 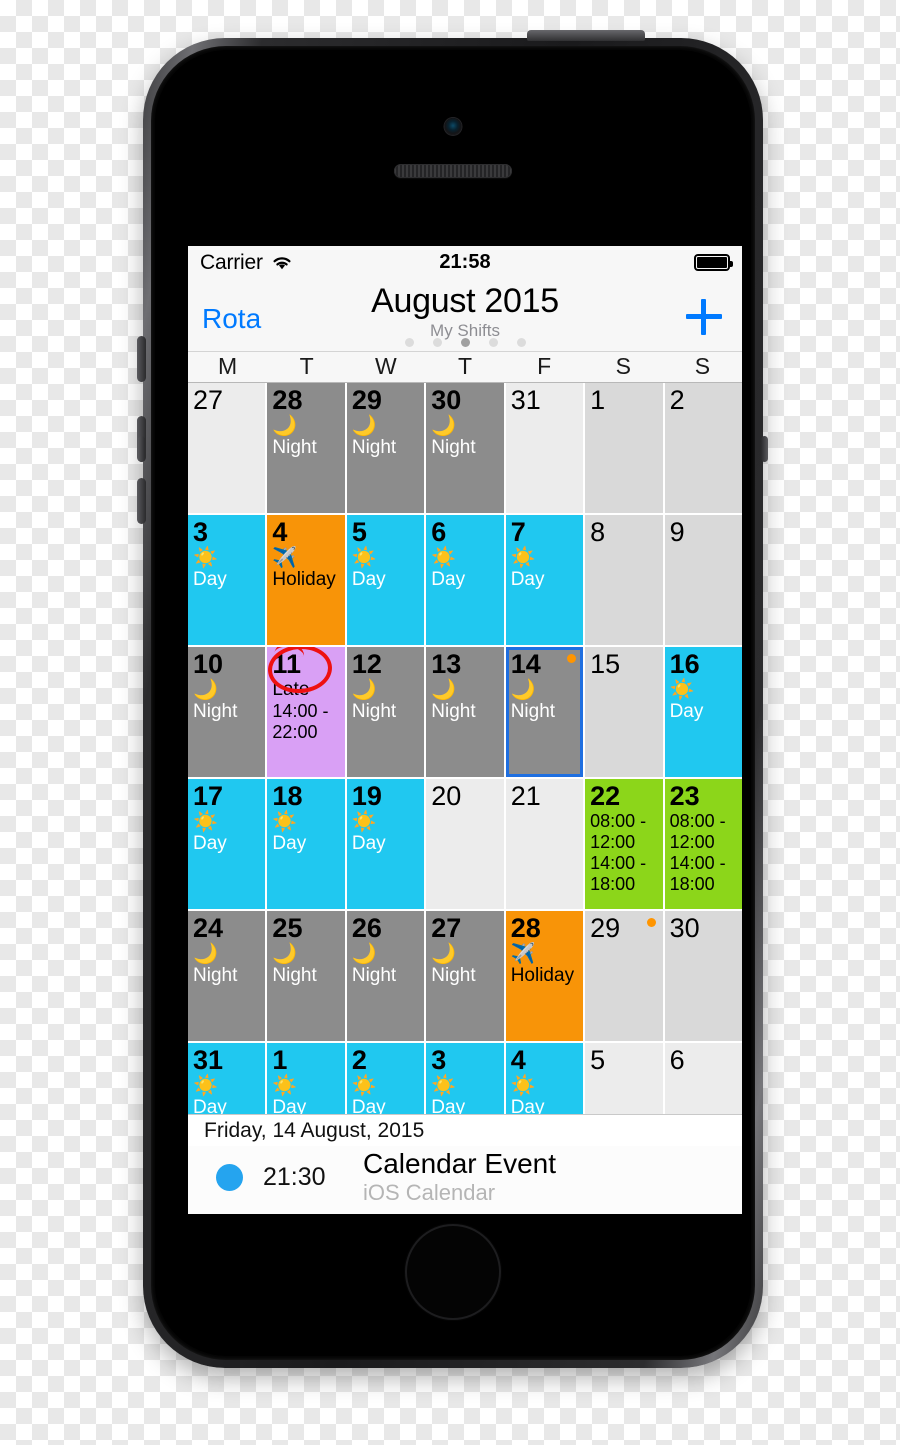 What do you see at coordinates (429, 1192) in the screenshot?
I see `event-calendar-name: iOS Calendar` at bounding box center [429, 1192].